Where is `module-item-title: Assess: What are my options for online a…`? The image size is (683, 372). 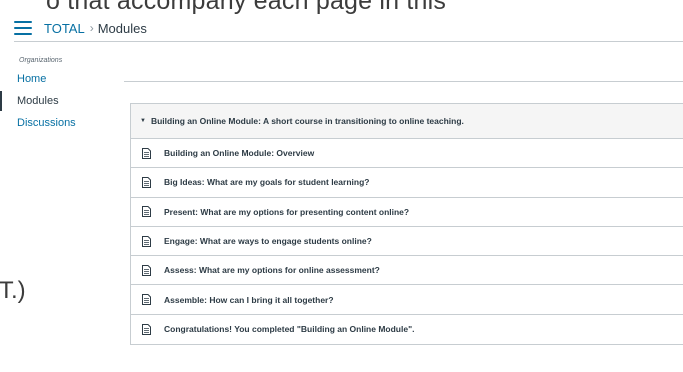 module-item-title: Assess: What are my options for online a… is located at coordinates (272, 270).